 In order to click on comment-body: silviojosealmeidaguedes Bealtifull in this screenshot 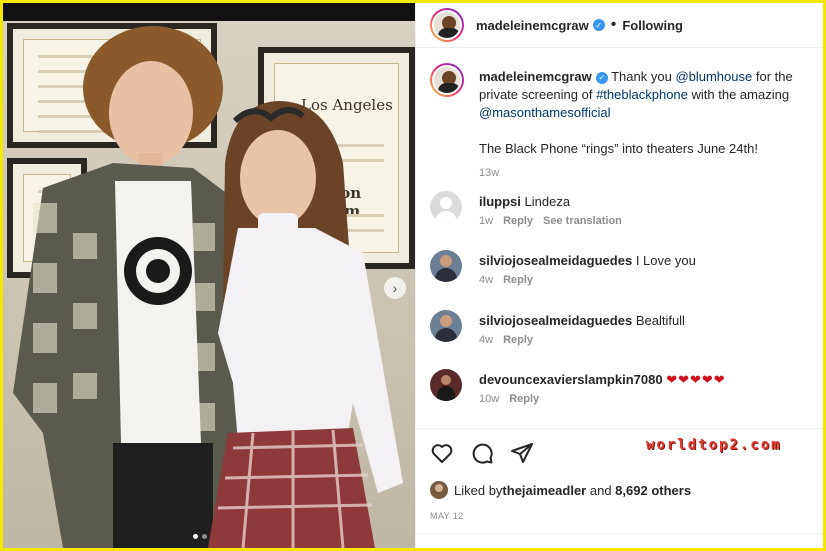, I will do `click(649, 321)`.